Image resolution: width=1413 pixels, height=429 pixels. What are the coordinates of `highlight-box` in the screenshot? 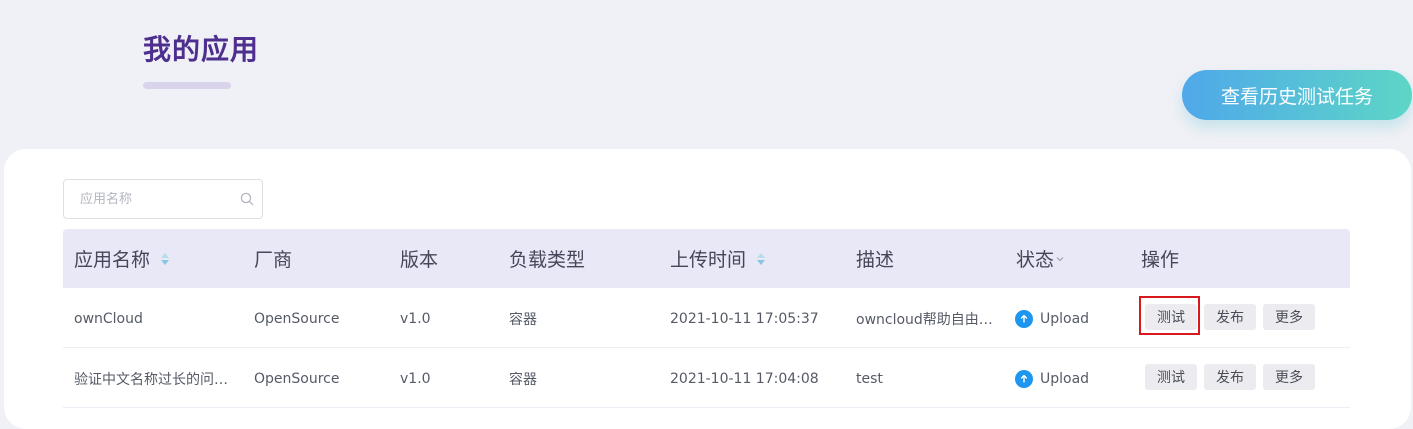 It's located at (1169, 315).